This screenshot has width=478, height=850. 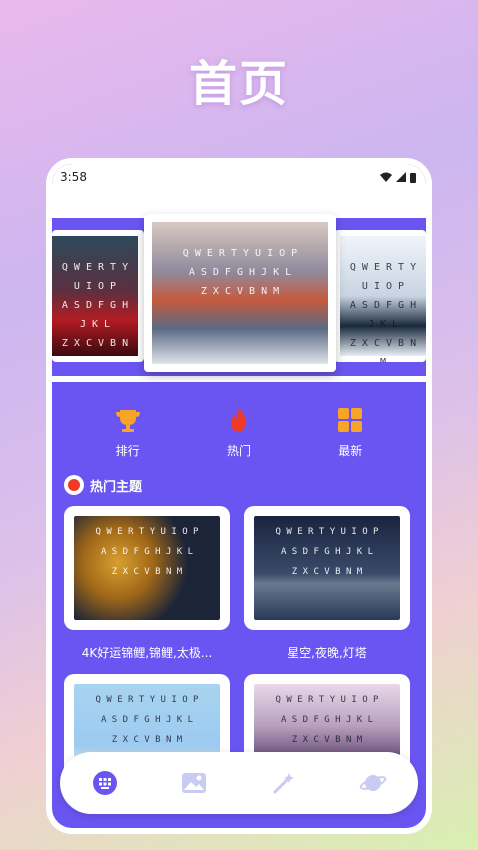 I want to click on category-row: 排行 热门 最新, so click(x=239, y=427).